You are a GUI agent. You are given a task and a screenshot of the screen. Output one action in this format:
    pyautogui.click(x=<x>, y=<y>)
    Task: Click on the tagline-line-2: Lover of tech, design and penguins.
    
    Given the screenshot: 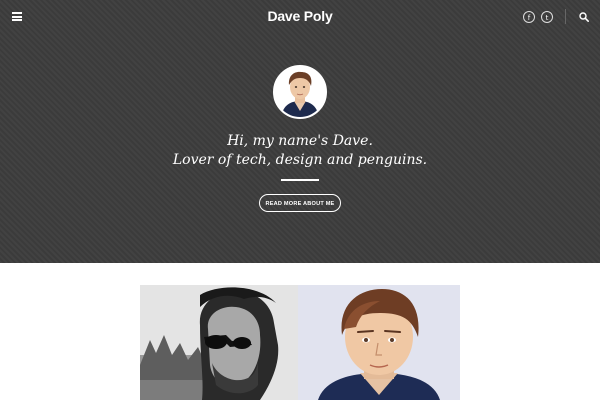 What is the action you would take?
    pyautogui.click(x=300, y=160)
    